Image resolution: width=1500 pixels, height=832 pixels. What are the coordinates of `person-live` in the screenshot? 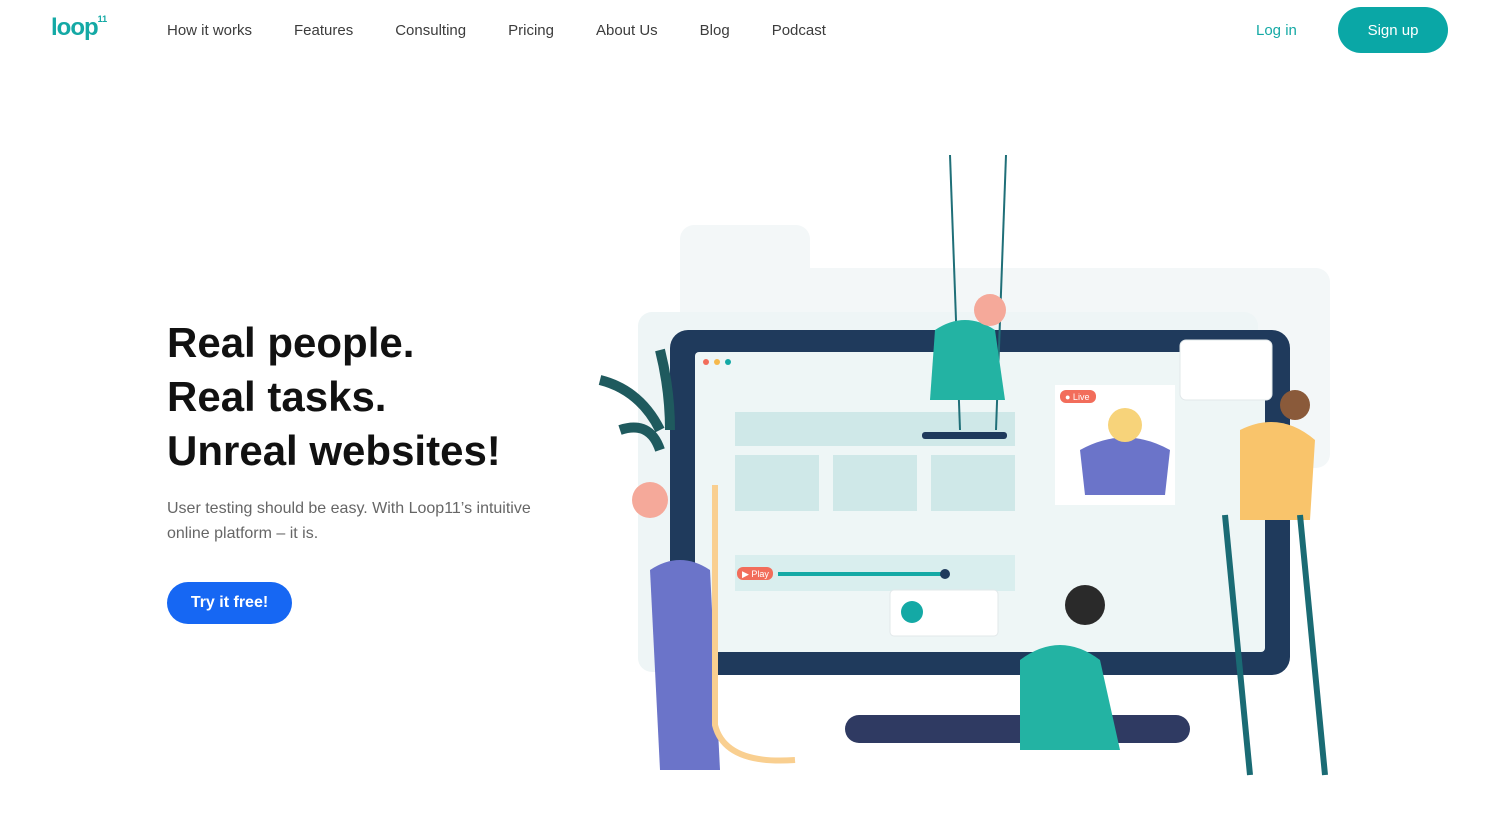 It's located at (1125, 466).